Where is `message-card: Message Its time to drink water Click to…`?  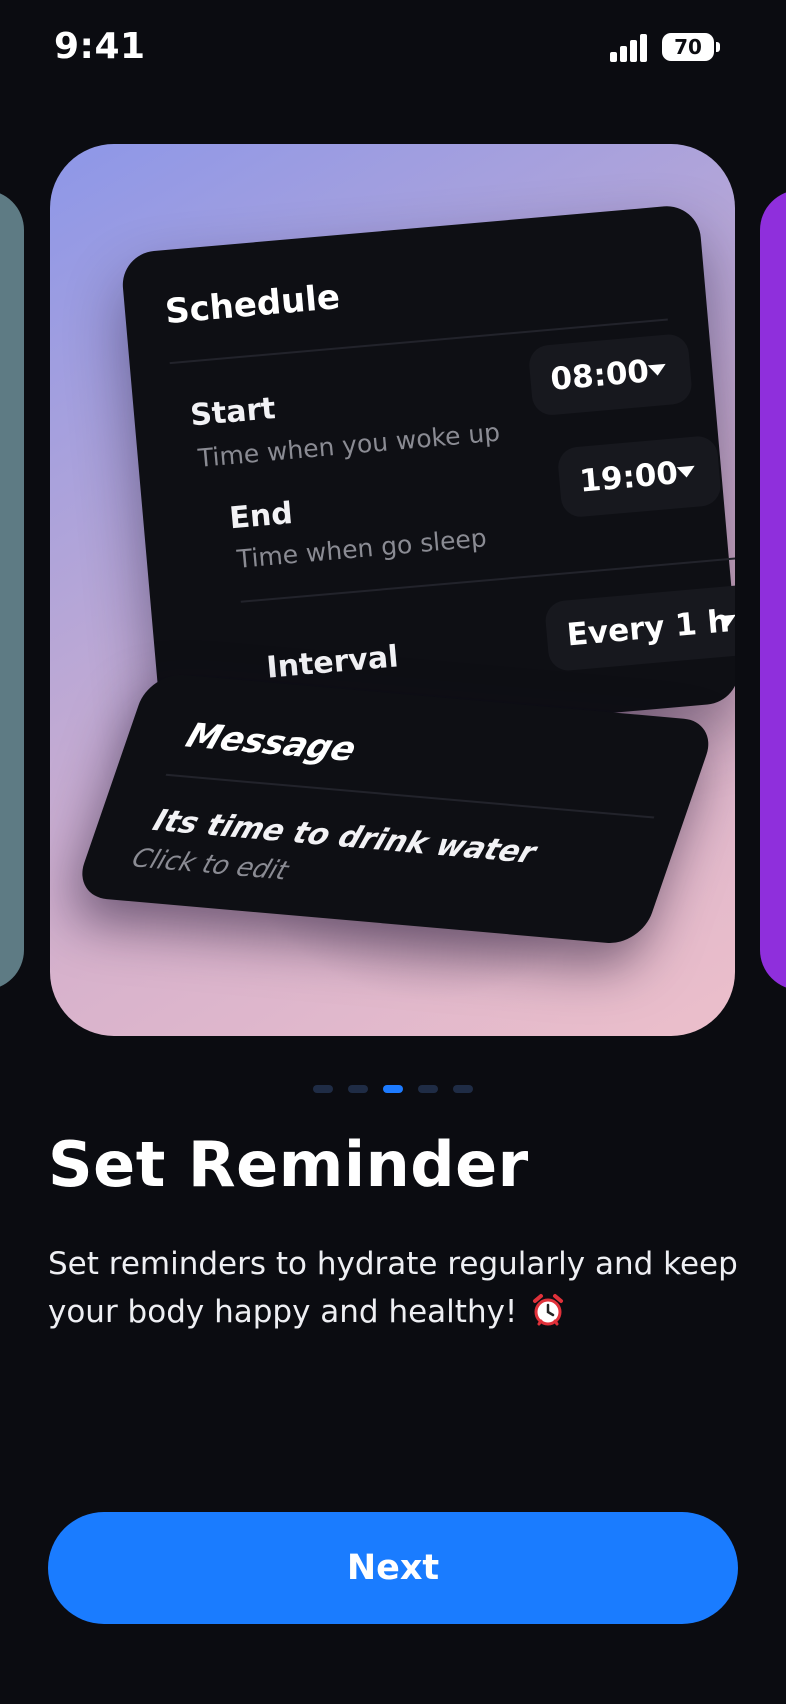
message-card: Message Its time to drink water Click to… is located at coordinates (395, 809).